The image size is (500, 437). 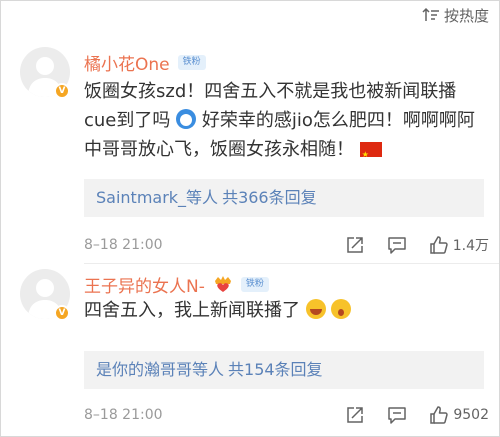 I want to click on reply-users: 是你的瀚哥哥等人, so click(x=160, y=369).